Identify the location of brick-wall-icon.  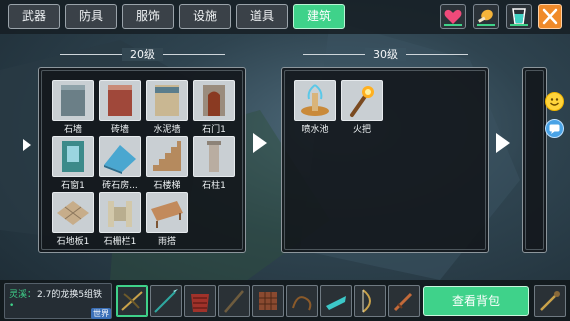
(120, 100).